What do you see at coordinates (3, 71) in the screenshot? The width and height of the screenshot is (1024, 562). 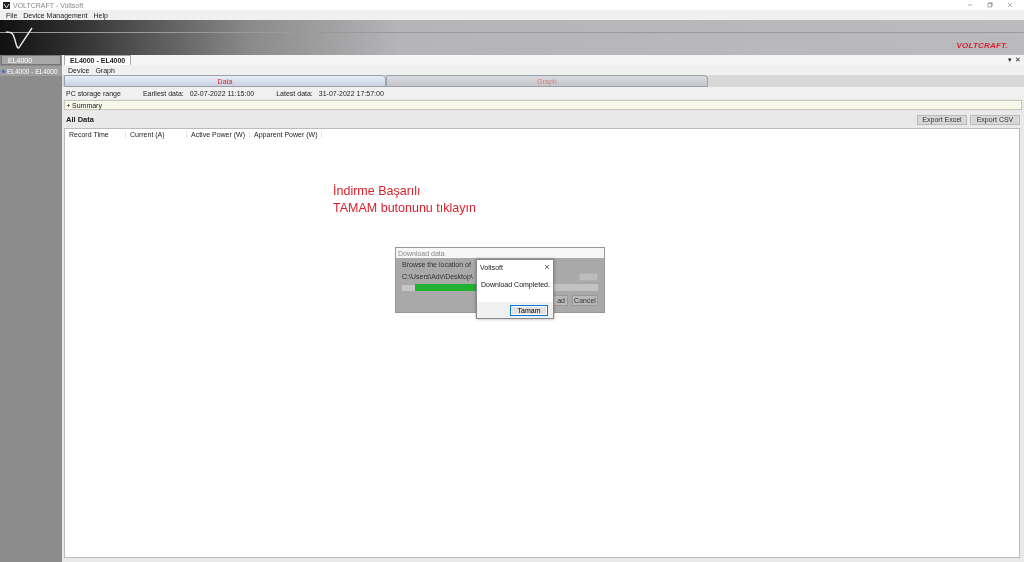 I see `device-icon` at bounding box center [3, 71].